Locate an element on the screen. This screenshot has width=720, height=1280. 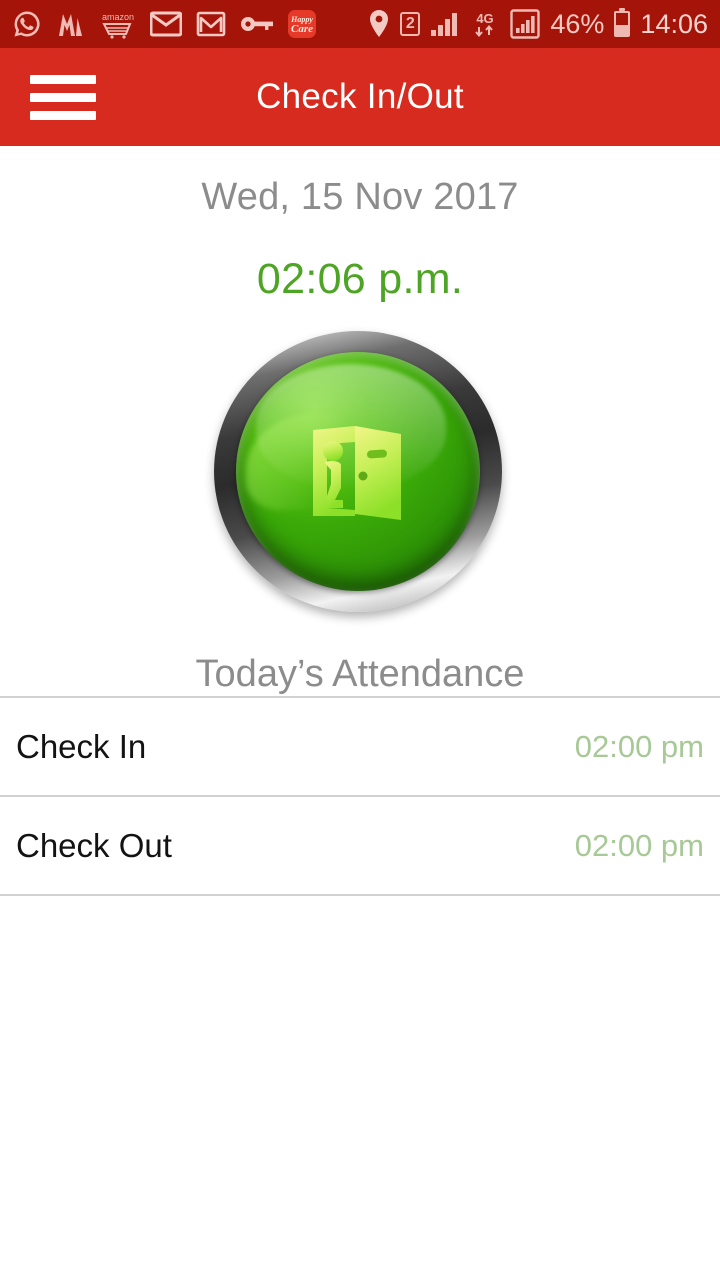
current-date-label: Wed, 15 Nov 2017 is located at coordinates (360, 197).